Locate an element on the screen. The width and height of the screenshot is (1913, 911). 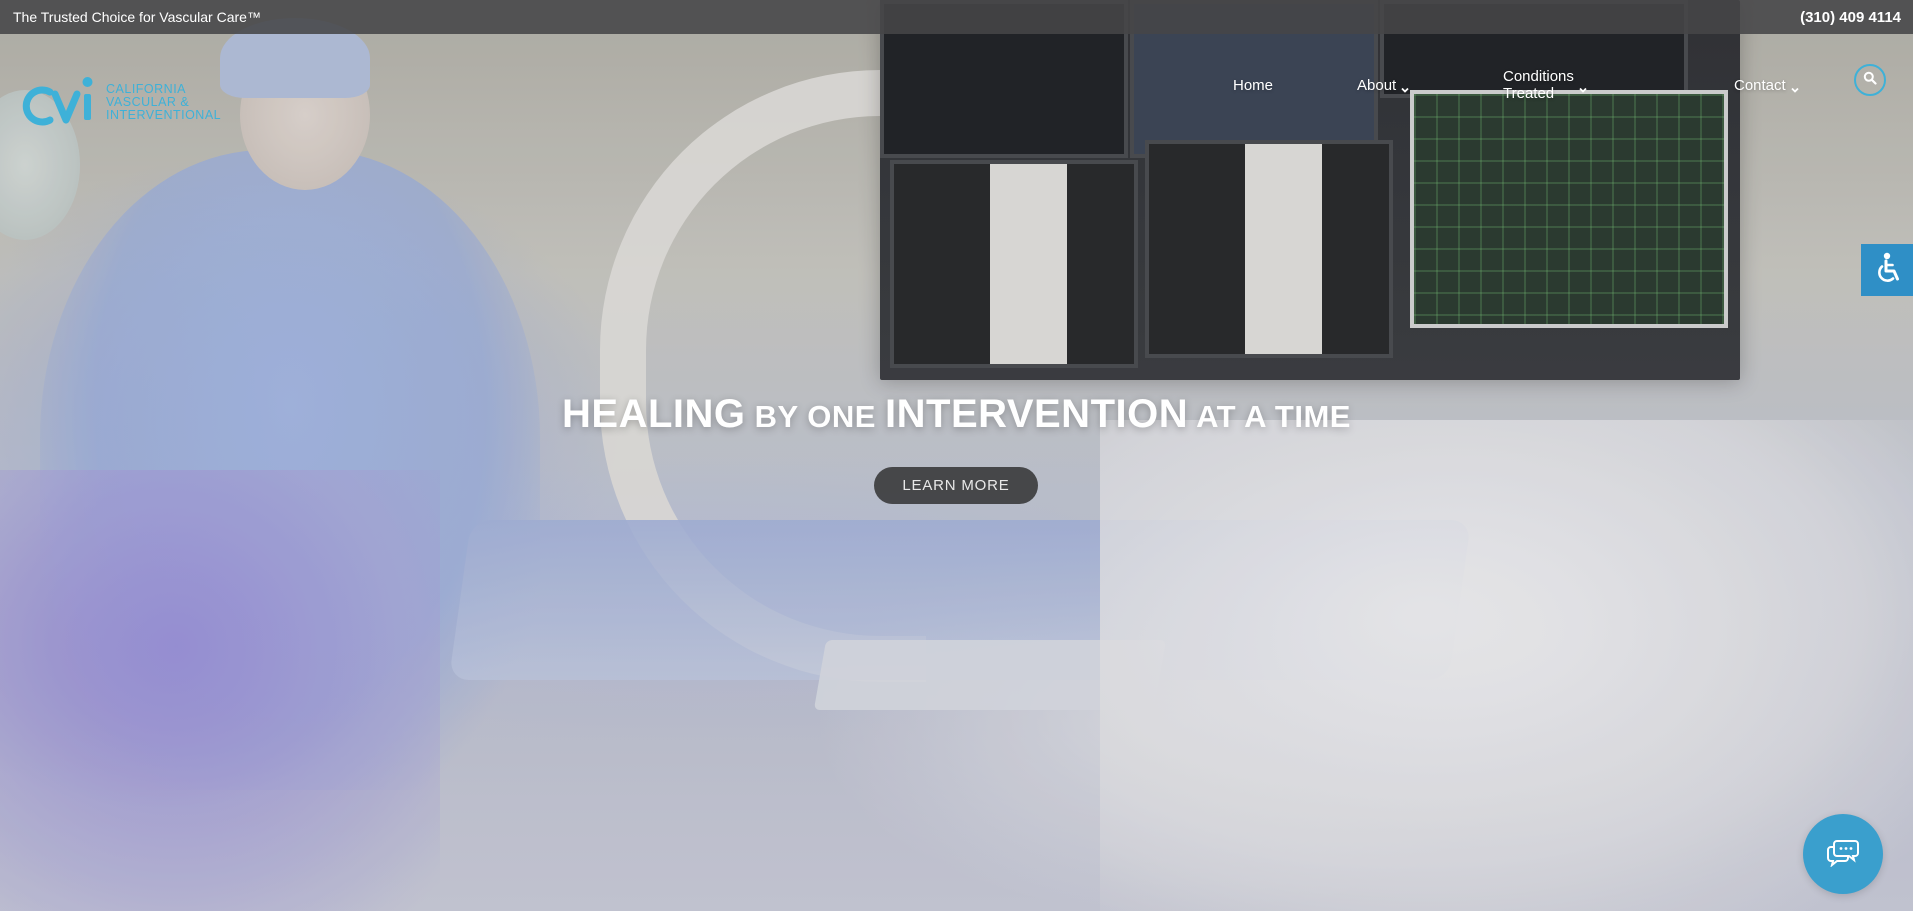
hero-title-part: INTERVENTION is located at coordinates (1037, 414).